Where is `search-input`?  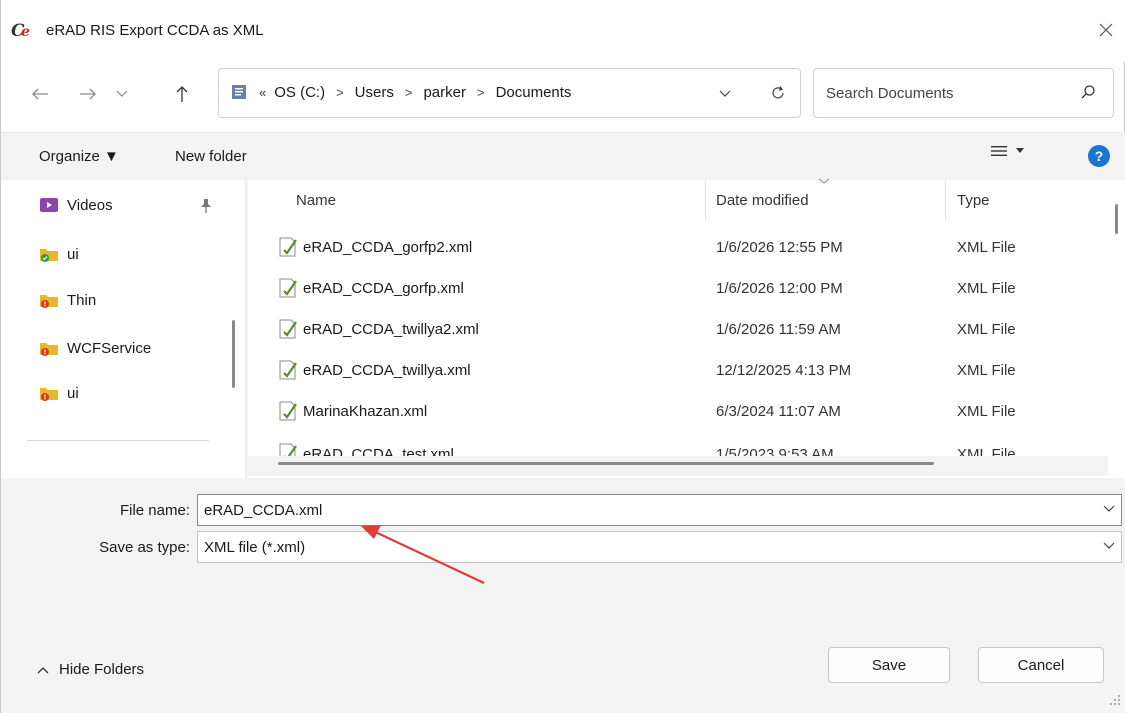
search-input is located at coordinates (946, 93).